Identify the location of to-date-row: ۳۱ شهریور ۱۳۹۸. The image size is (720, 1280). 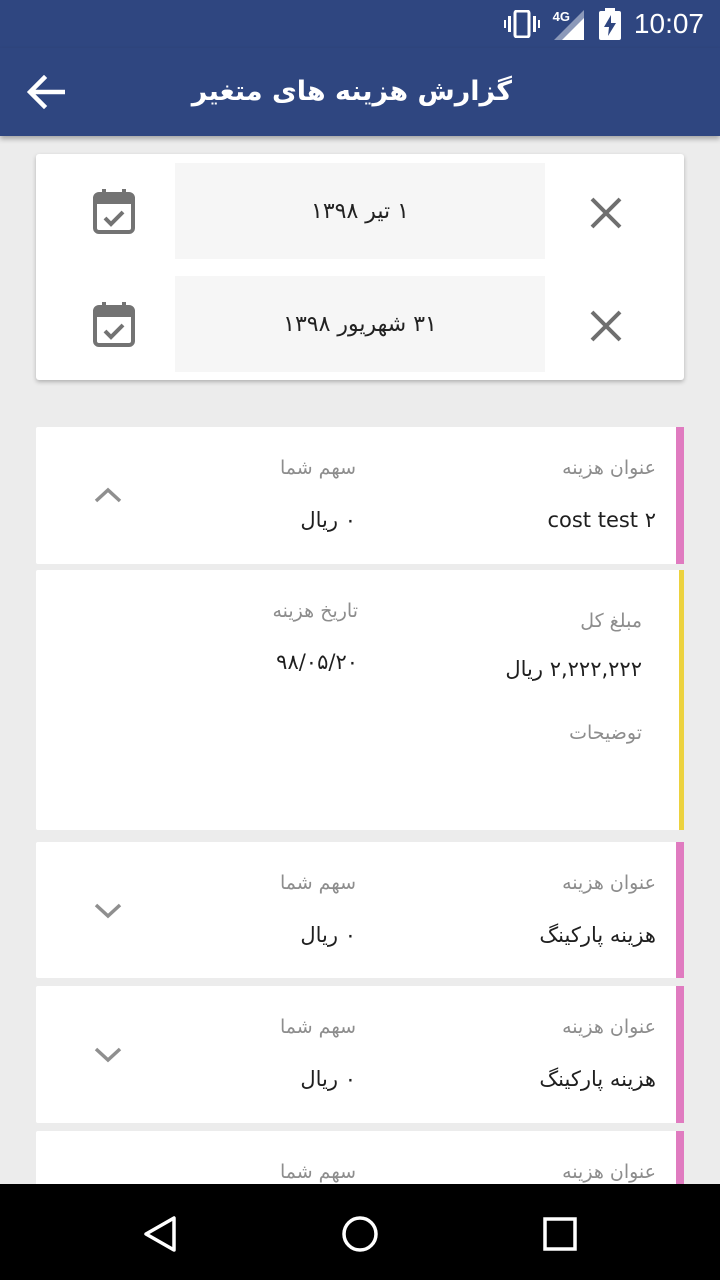
(360, 324).